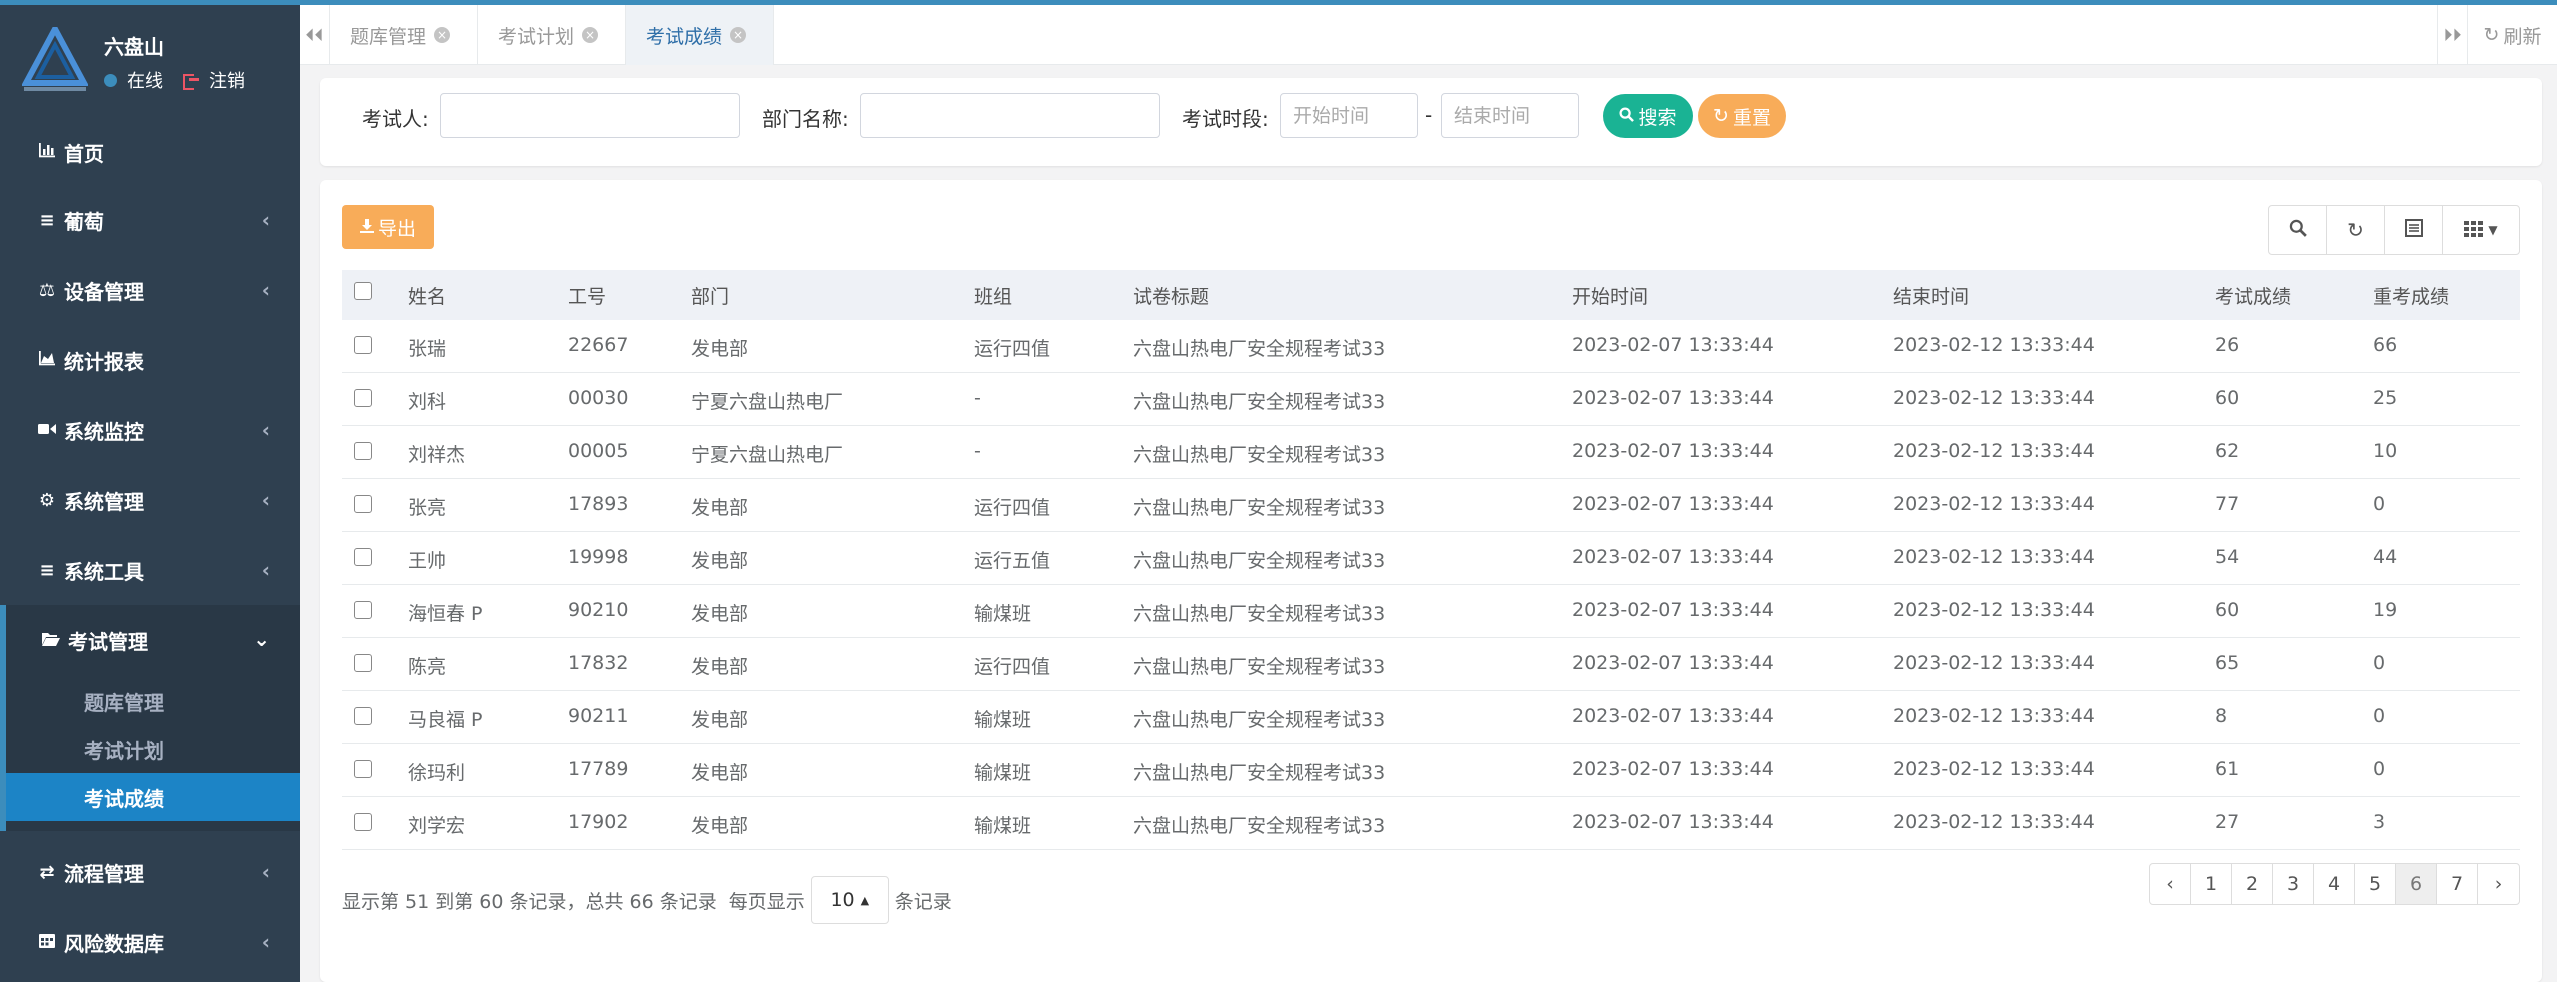 Image resolution: width=2557 pixels, height=982 pixels. What do you see at coordinates (2411, 295) in the screenshot?
I see `column-header-retake: 重考成绩` at bounding box center [2411, 295].